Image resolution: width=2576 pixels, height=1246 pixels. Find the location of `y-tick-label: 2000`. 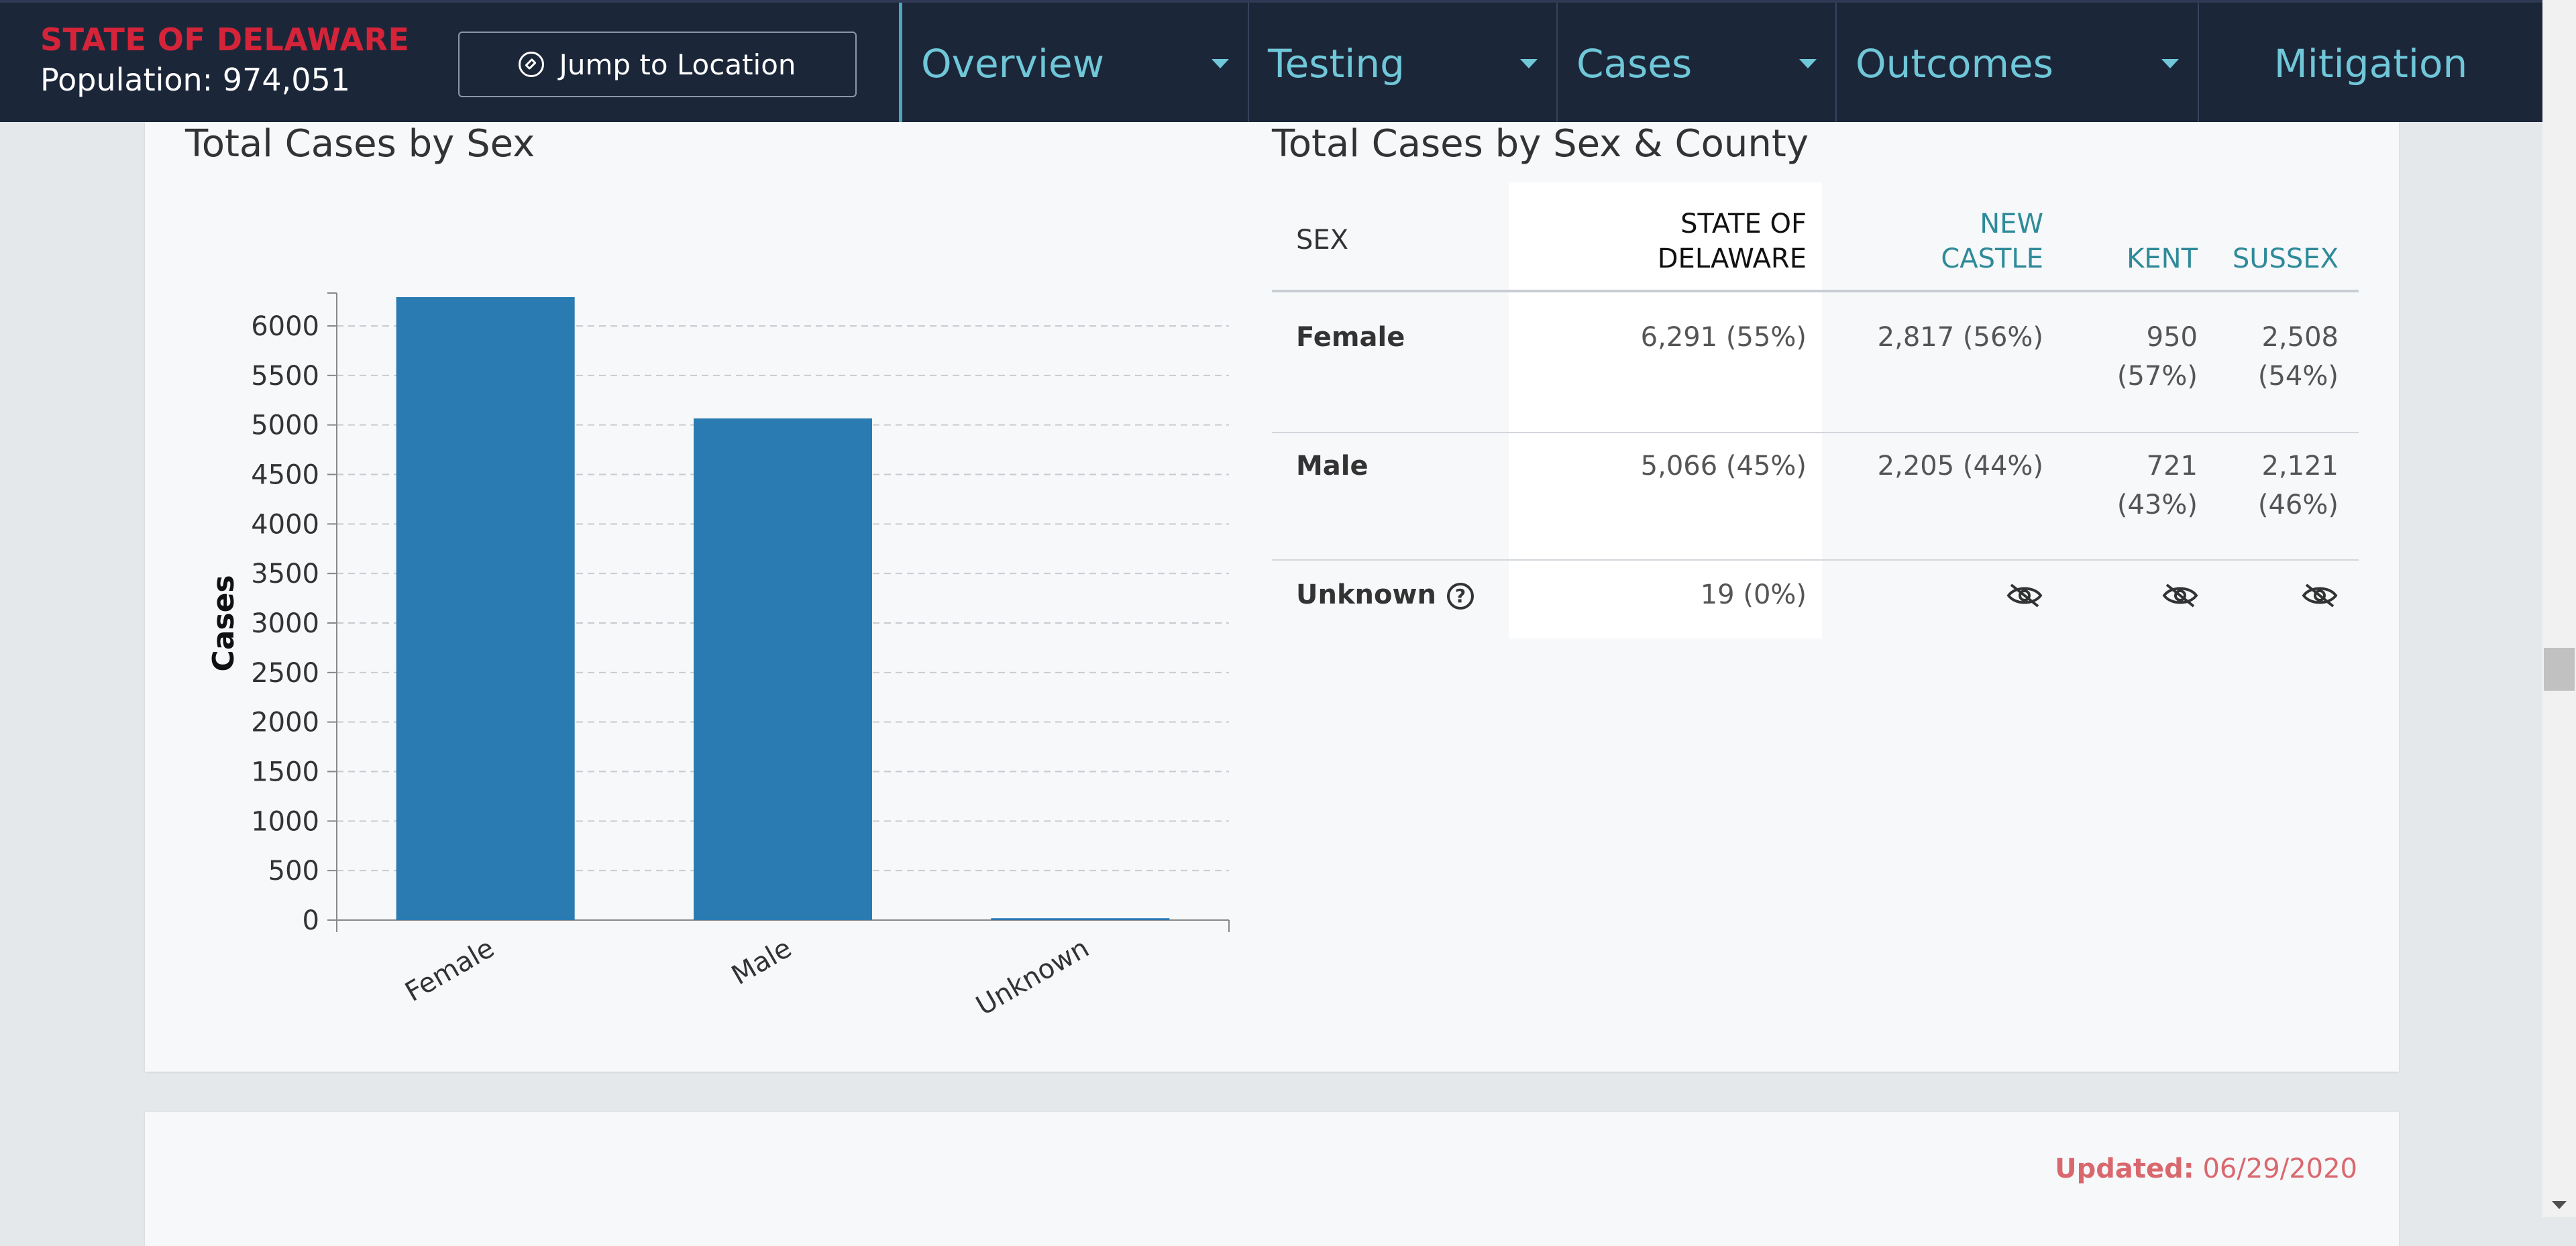

y-tick-label: 2000 is located at coordinates (285, 722).